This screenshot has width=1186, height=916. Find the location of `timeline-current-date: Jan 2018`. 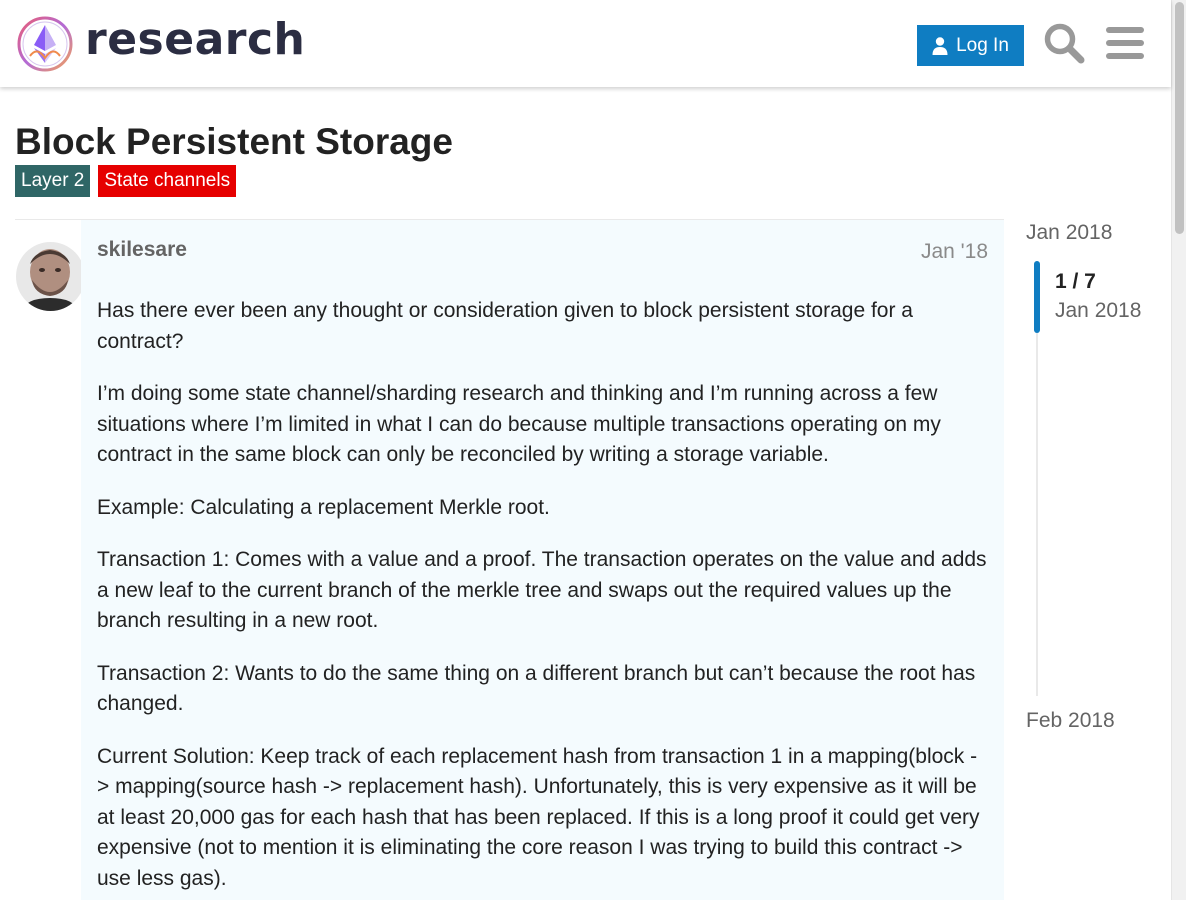

timeline-current-date: Jan 2018 is located at coordinates (1098, 310).